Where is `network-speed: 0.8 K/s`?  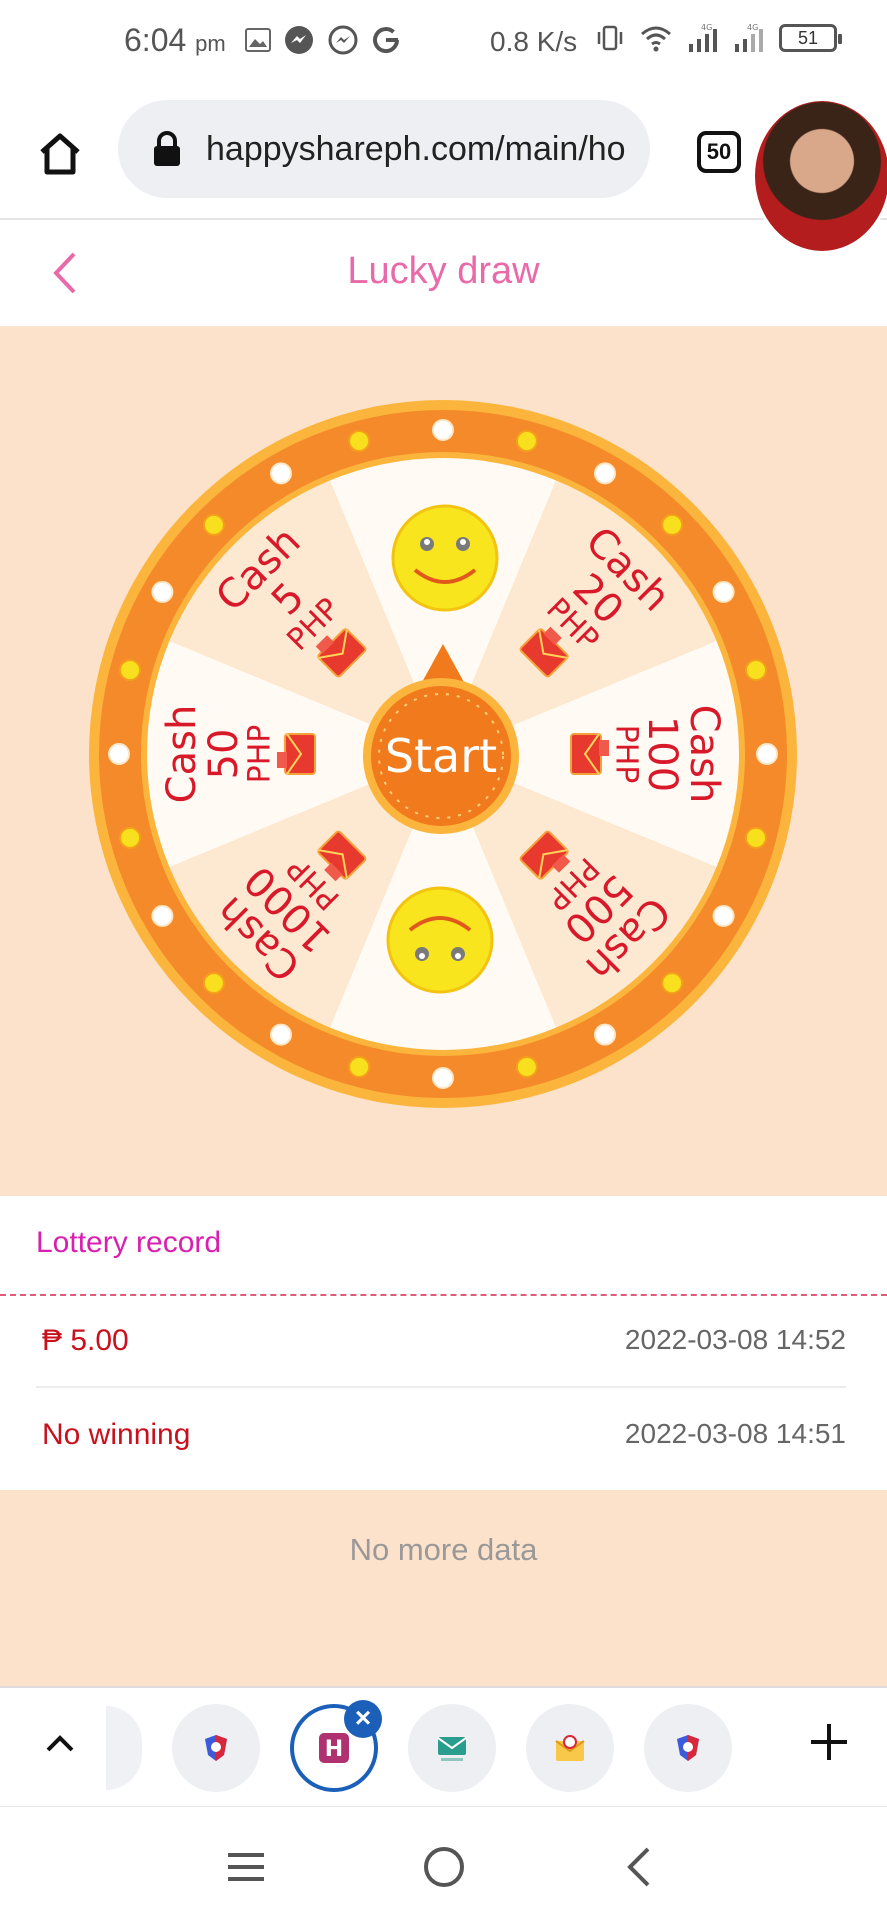 network-speed: 0.8 K/s is located at coordinates (534, 41).